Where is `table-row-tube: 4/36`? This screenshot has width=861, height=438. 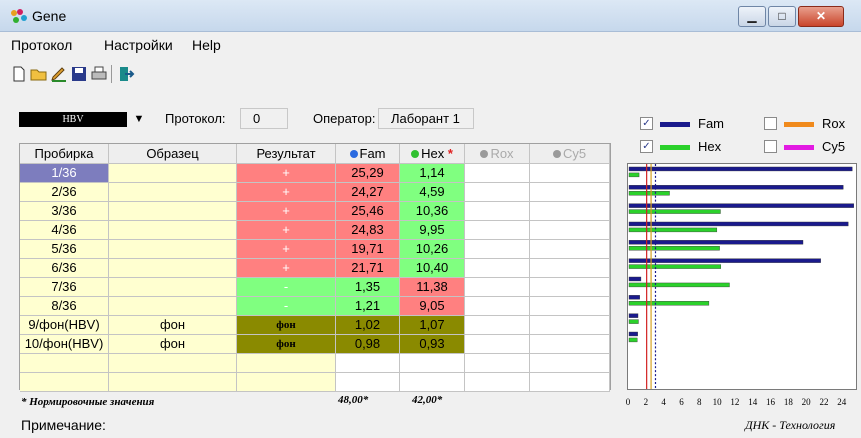
table-row-tube: 4/36 is located at coordinates (64, 230).